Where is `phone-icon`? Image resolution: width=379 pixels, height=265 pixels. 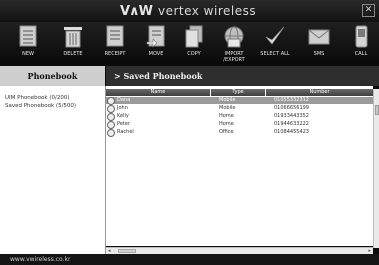
phone-icon is located at coordinates (361, 36).